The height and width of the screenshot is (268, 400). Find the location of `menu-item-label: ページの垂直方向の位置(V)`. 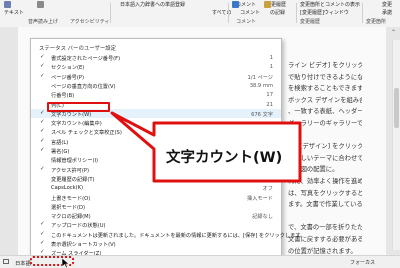

menu-item-label: ページの垂直方向の位置(V) is located at coordinates (83, 86).